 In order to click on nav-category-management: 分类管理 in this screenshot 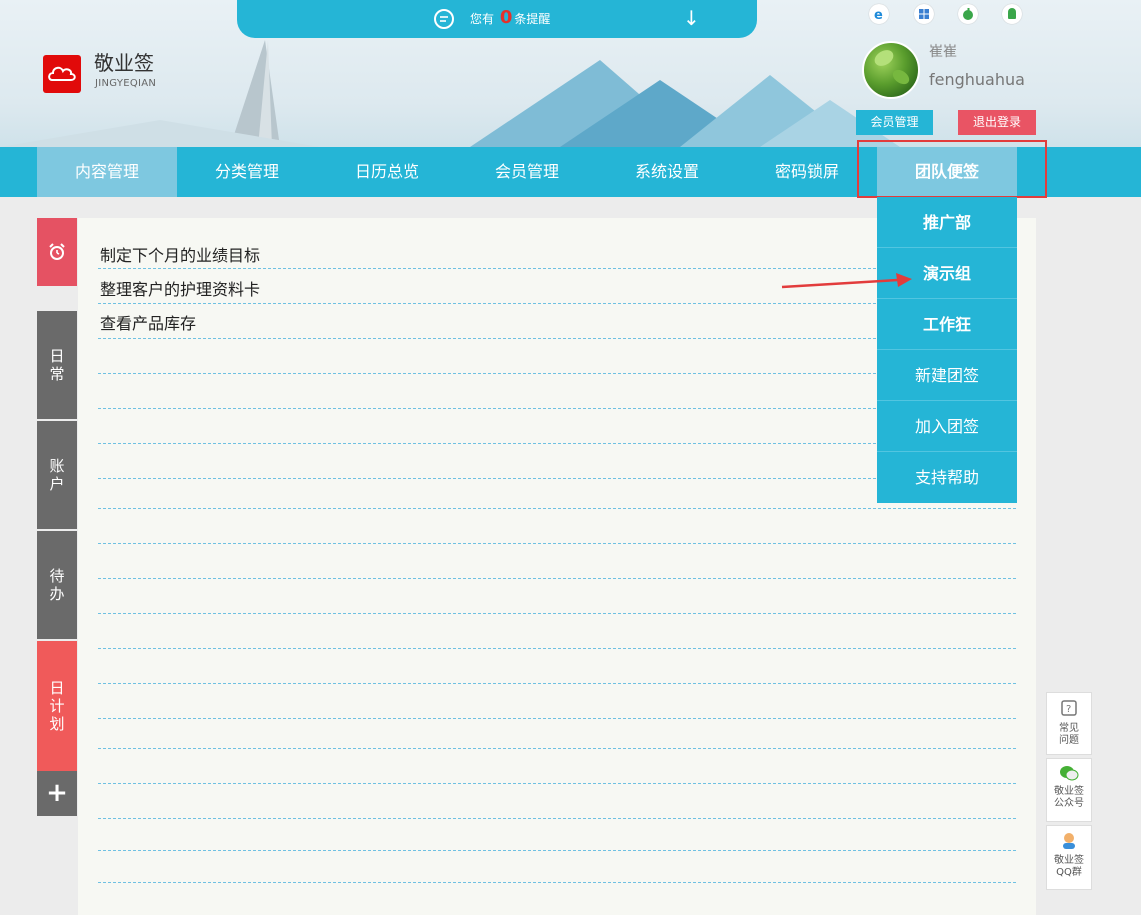, I will do `click(247, 172)`.